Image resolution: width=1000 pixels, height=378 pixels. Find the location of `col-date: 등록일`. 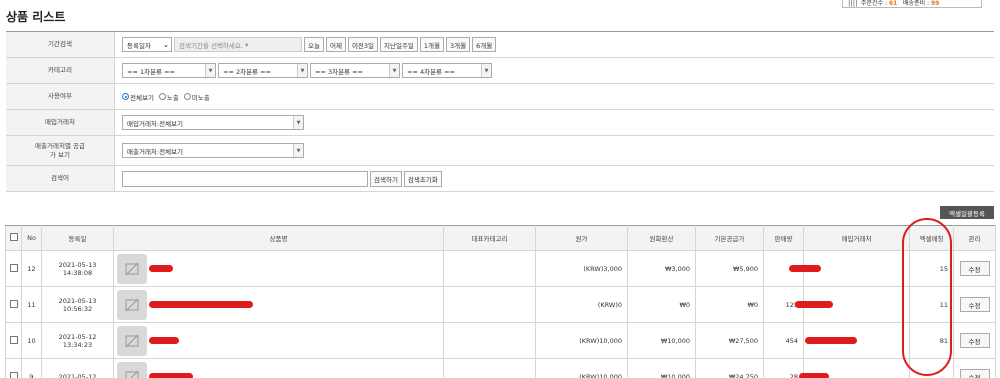

col-date: 등록일 is located at coordinates (77, 238).